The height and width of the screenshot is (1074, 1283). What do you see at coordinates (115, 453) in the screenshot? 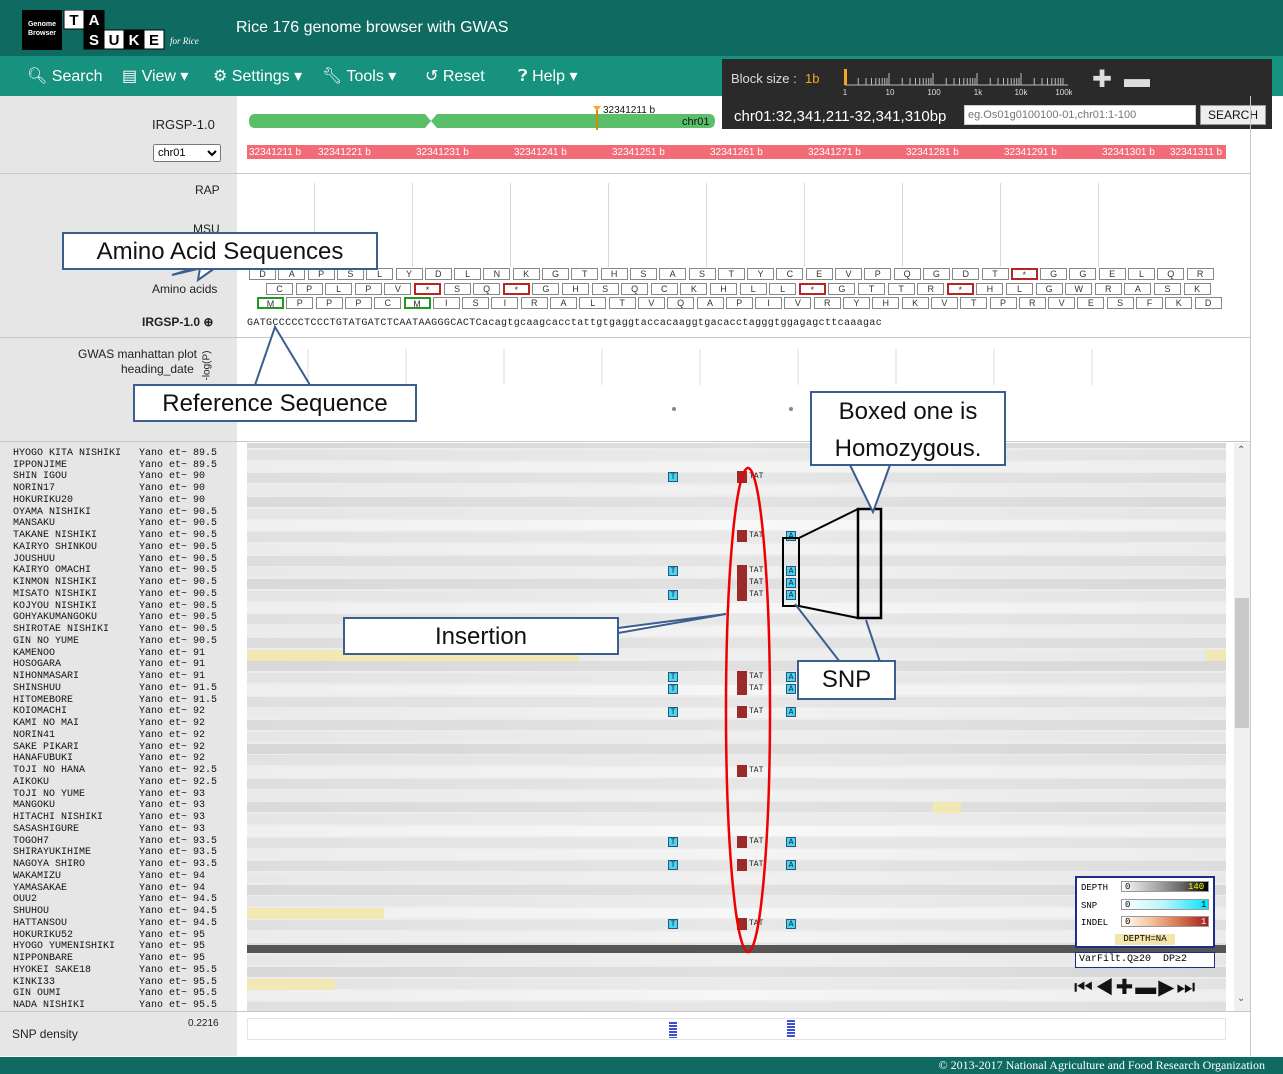
I see `sample-row: HYOGO KITA NISHIKI Yano et~ 89.5` at bounding box center [115, 453].